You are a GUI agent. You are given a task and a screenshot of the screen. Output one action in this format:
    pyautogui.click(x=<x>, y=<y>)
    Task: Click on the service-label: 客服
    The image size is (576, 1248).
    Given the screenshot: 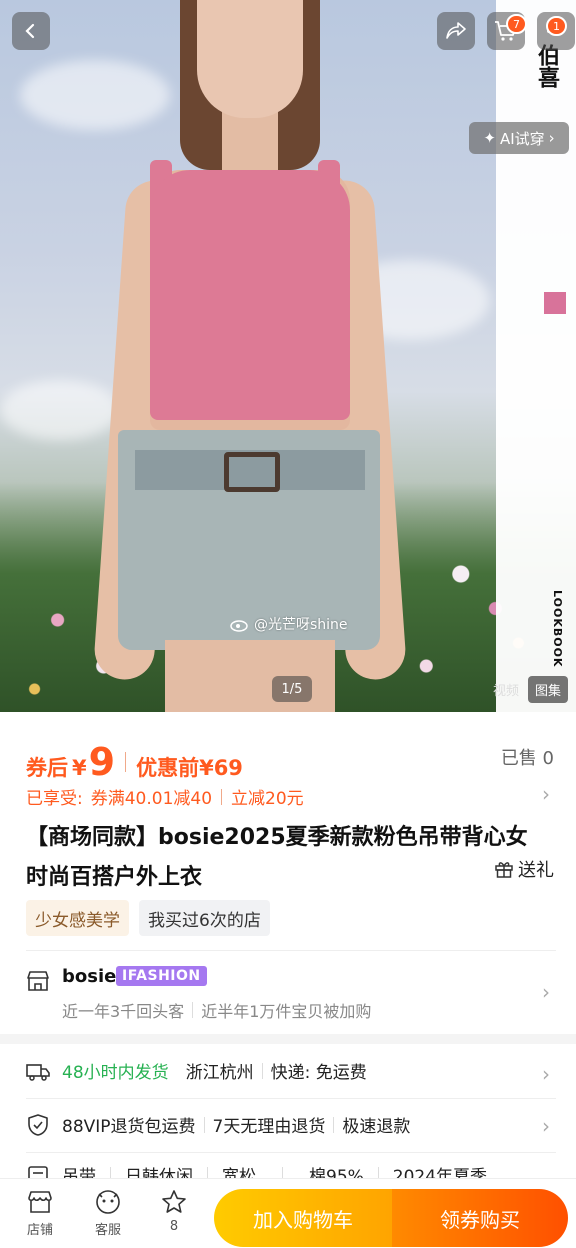 What is the action you would take?
    pyautogui.click(x=107, y=1230)
    